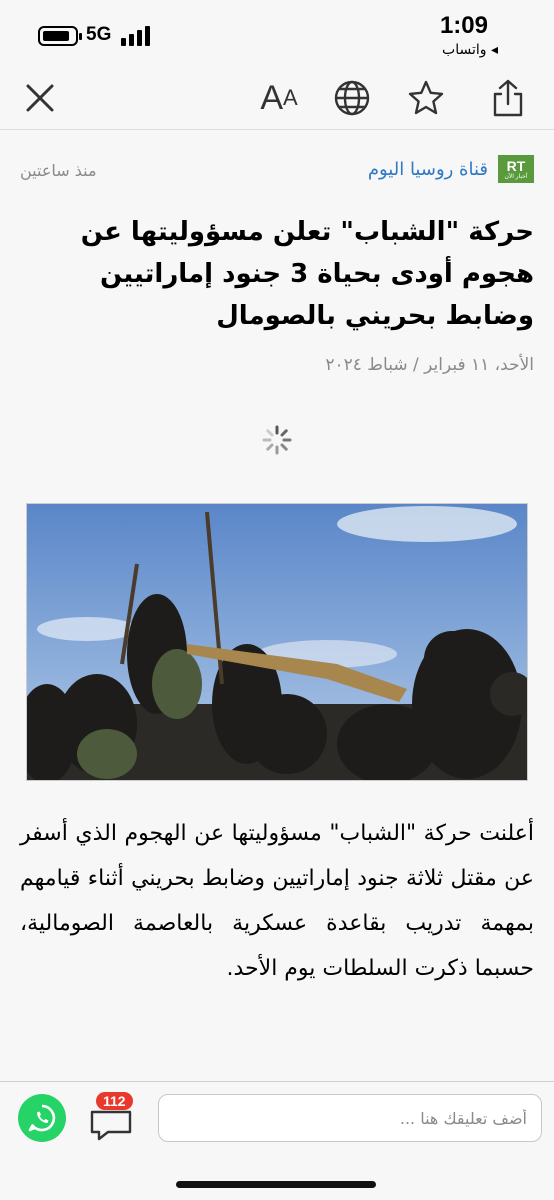  Describe the element at coordinates (350, 1118) in the screenshot. I see `comment-input` at that location.